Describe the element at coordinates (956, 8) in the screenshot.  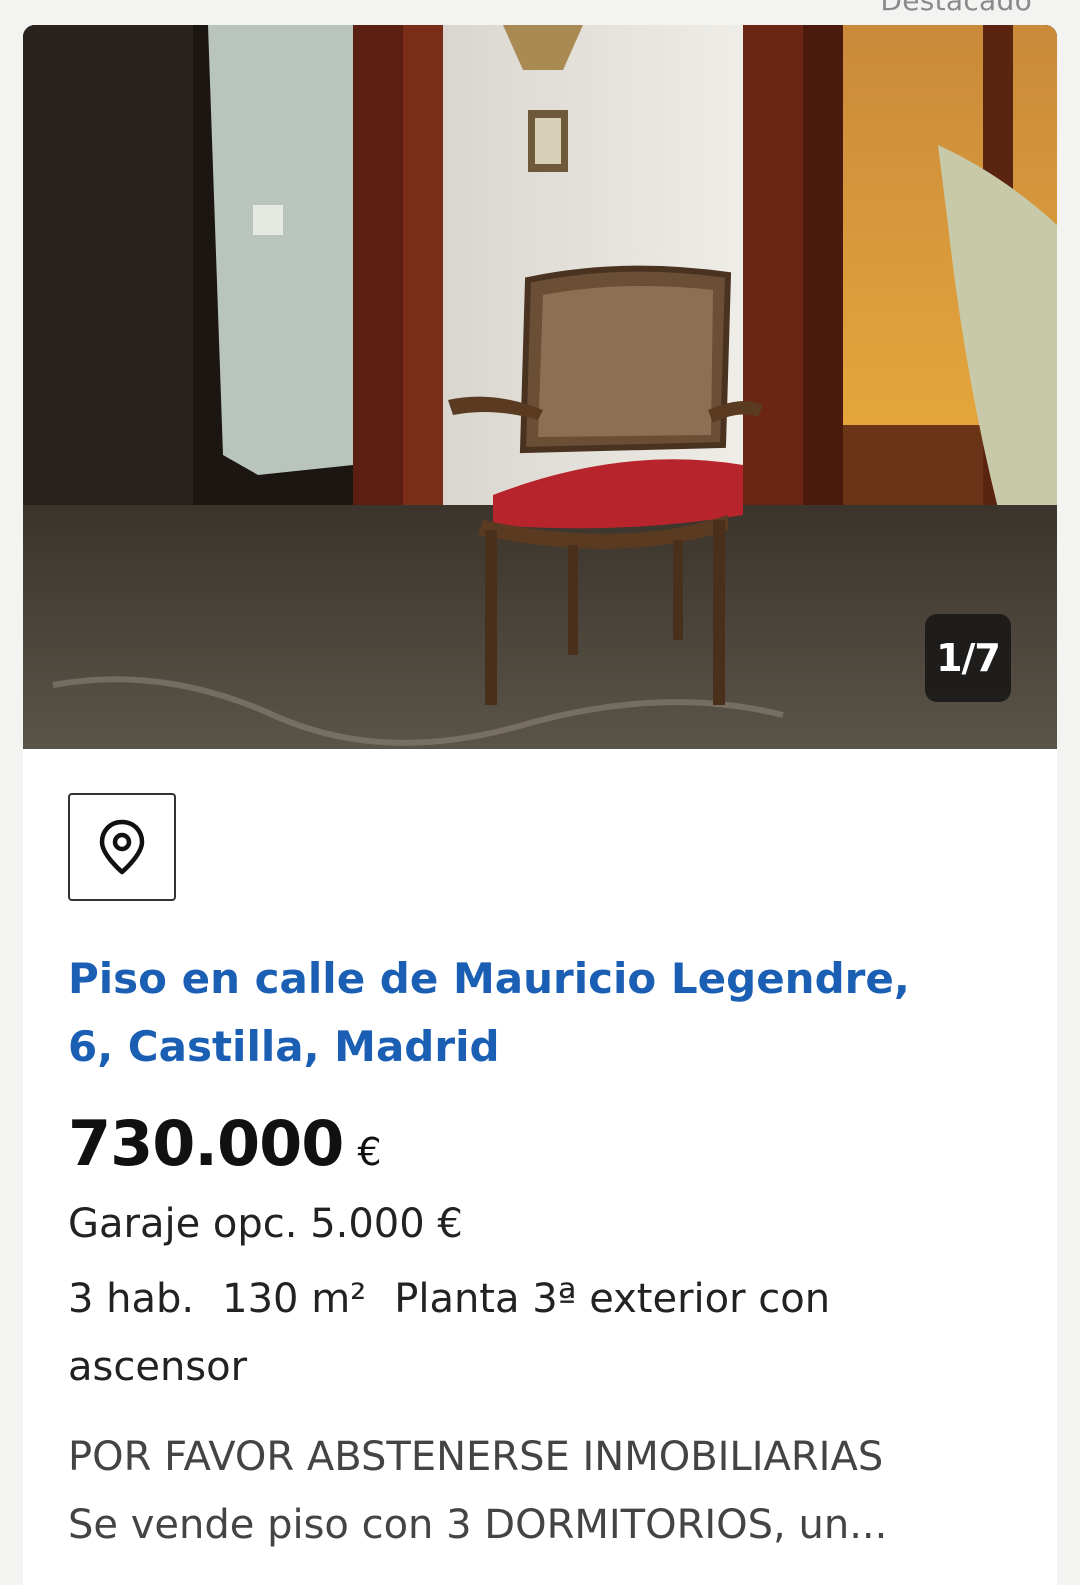
I see `featured-badge: Destacado` at that location.